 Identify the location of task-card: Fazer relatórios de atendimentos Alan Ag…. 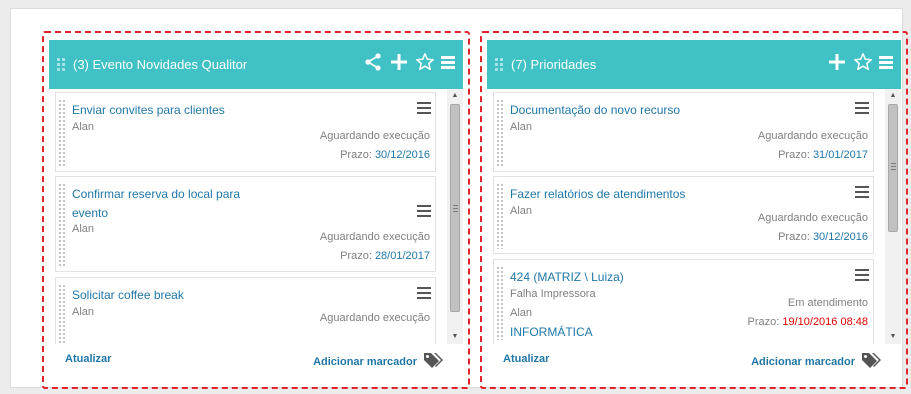
(683, 215).